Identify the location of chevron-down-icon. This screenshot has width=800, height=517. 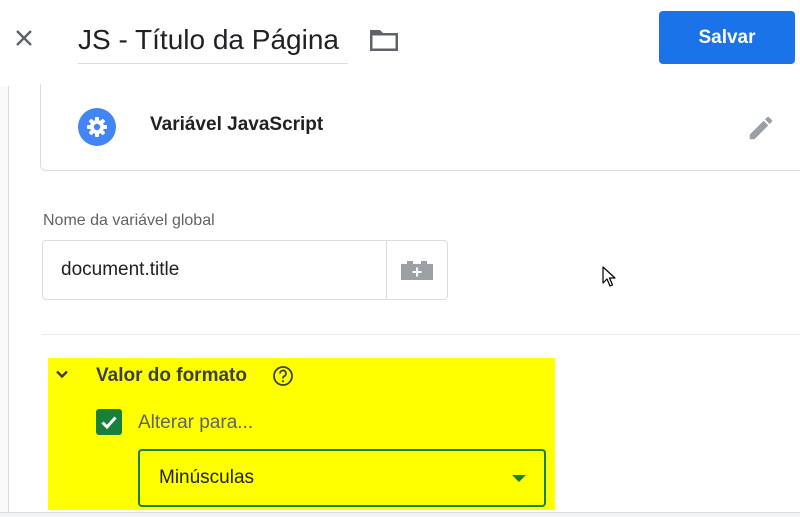
(62, 374).